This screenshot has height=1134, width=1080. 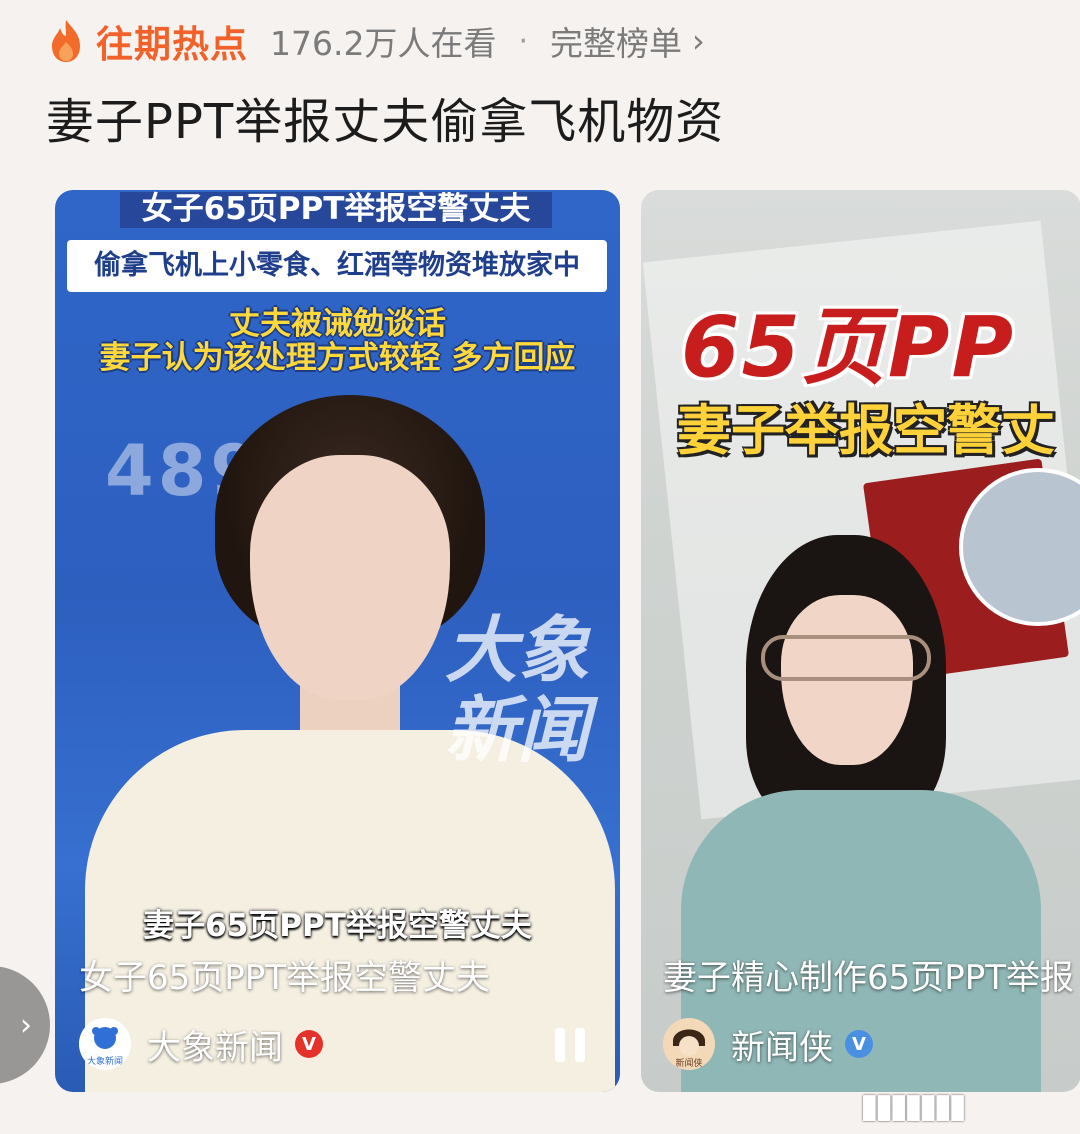 What do you see at coordinates (383, 43) in the screenshot?
I see `viewer-count: 176.2万人在看` at bounding box center [383, 43].